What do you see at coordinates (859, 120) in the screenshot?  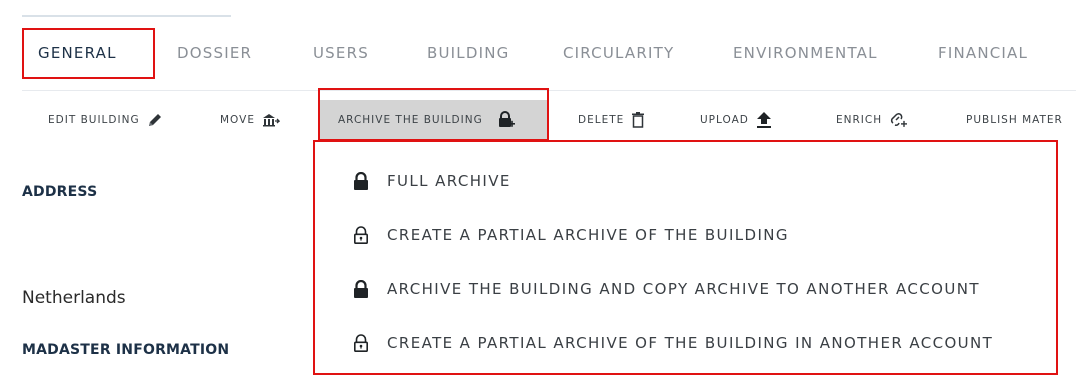 I see `enrich-label: ENRICH` at bounding box center [859, 120].